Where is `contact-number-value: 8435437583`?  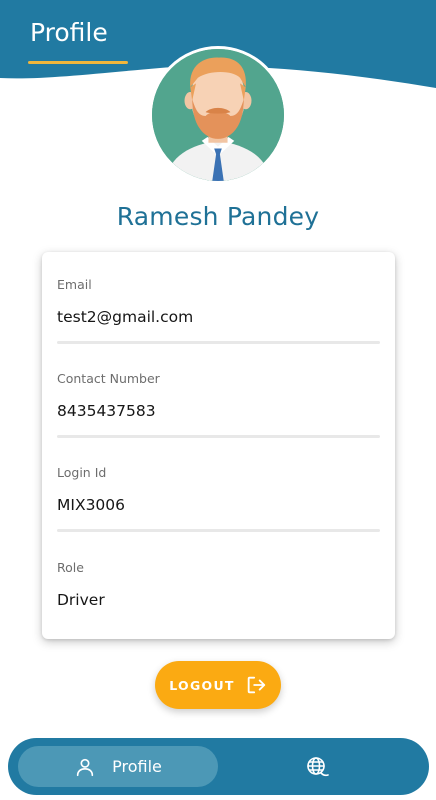 contact-number-value: 8435437583 is located at coordinates (106, 411).